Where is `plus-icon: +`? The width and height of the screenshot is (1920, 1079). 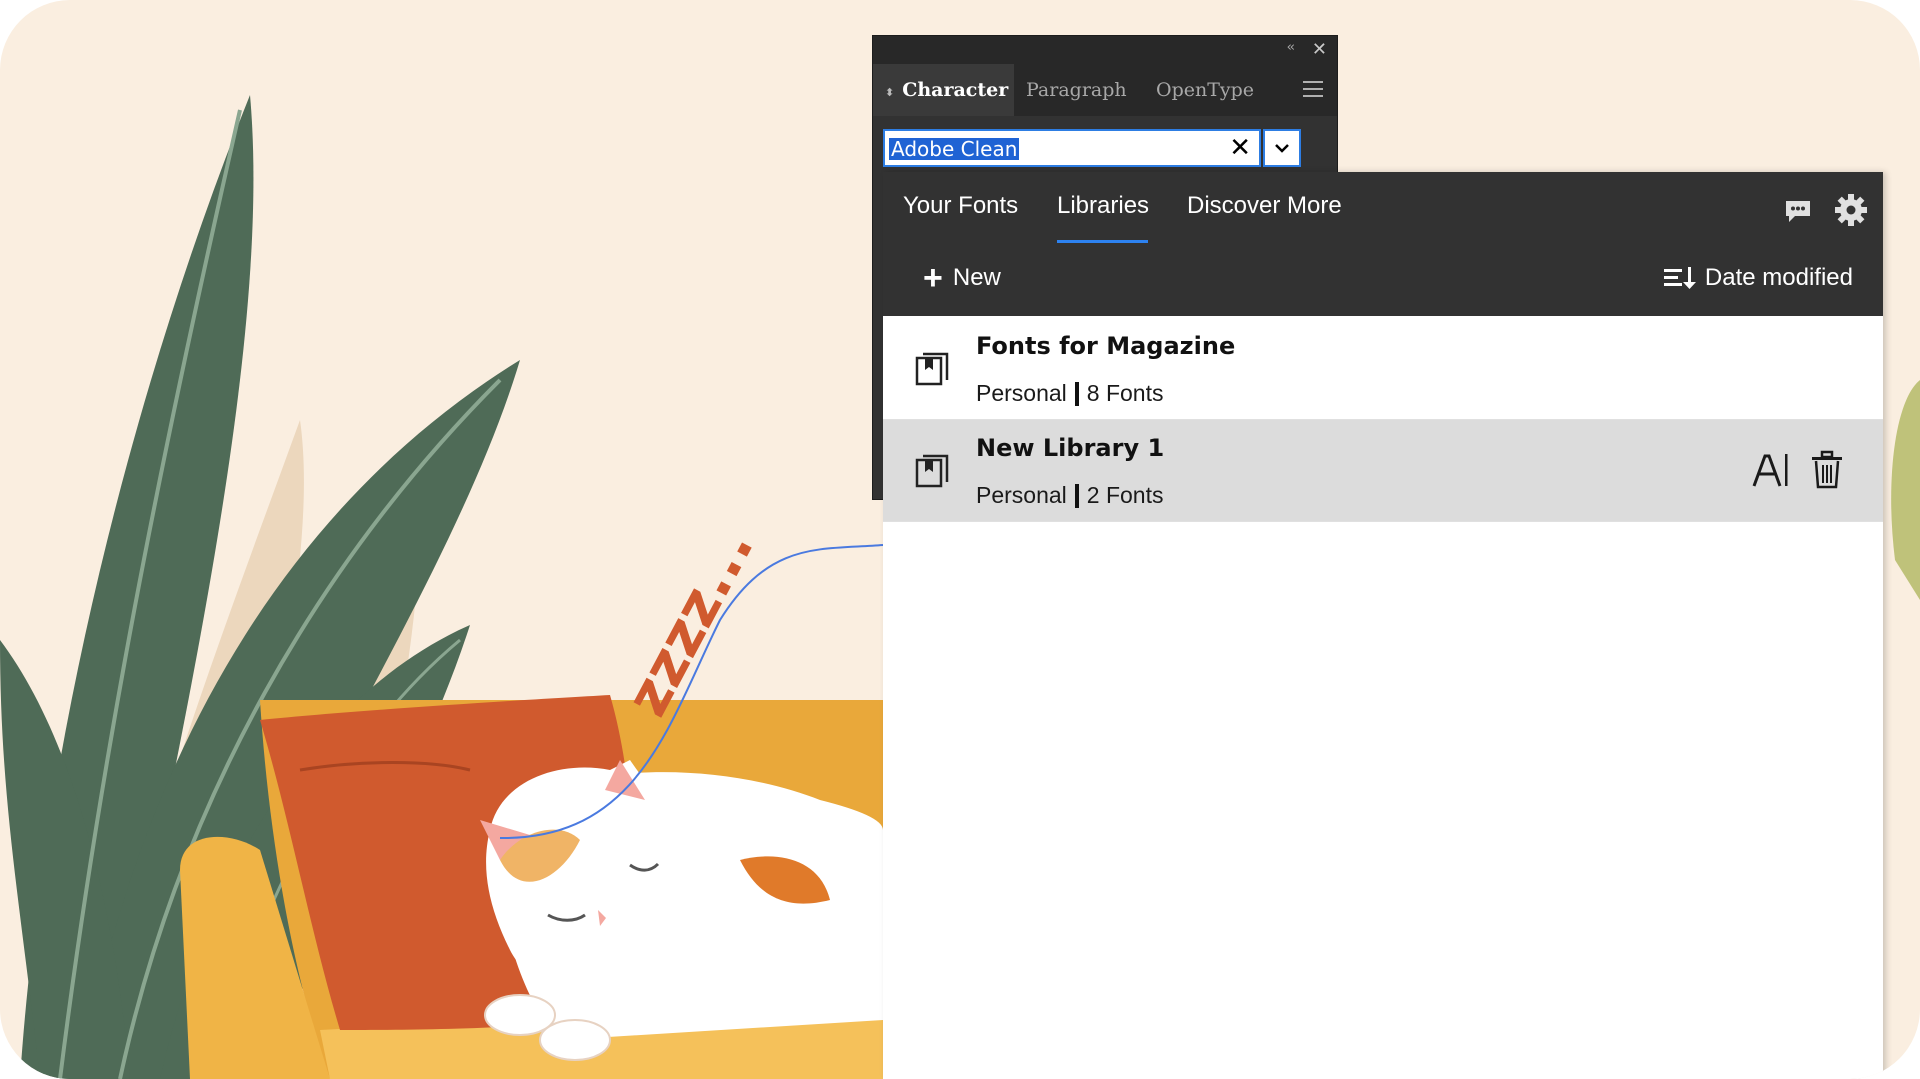 plus-icon: + is located at coordinates (933, 278).